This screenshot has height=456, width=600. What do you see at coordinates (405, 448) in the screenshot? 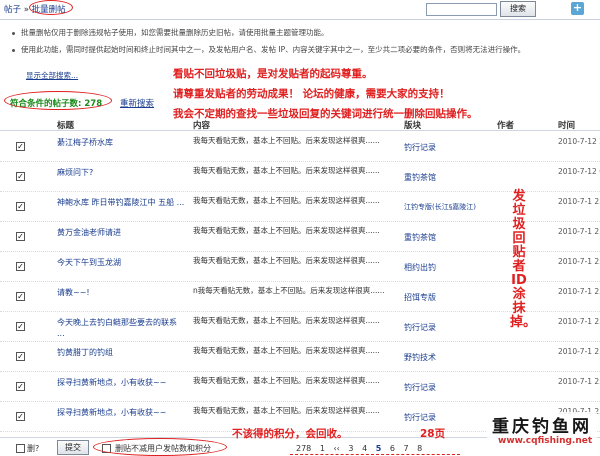
I see `pager-page: 7` at bounding box center [405, 448].